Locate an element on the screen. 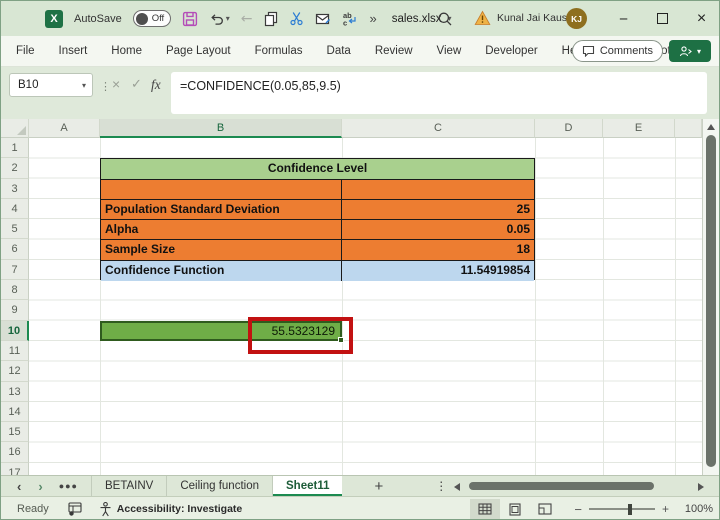 Image resolution: width=720 pixels, height=520 pixels. sheet-more-icon: ●●● is located at coordinates (68, 486).